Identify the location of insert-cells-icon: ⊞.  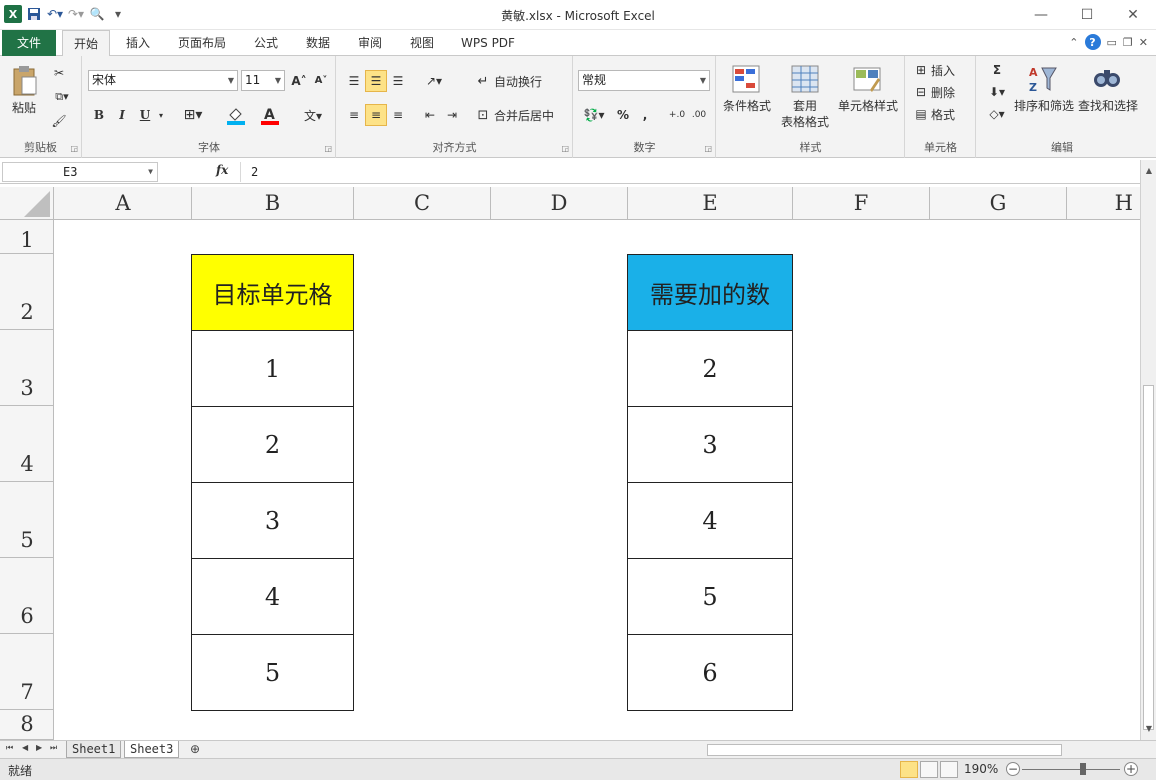
(921, 70).